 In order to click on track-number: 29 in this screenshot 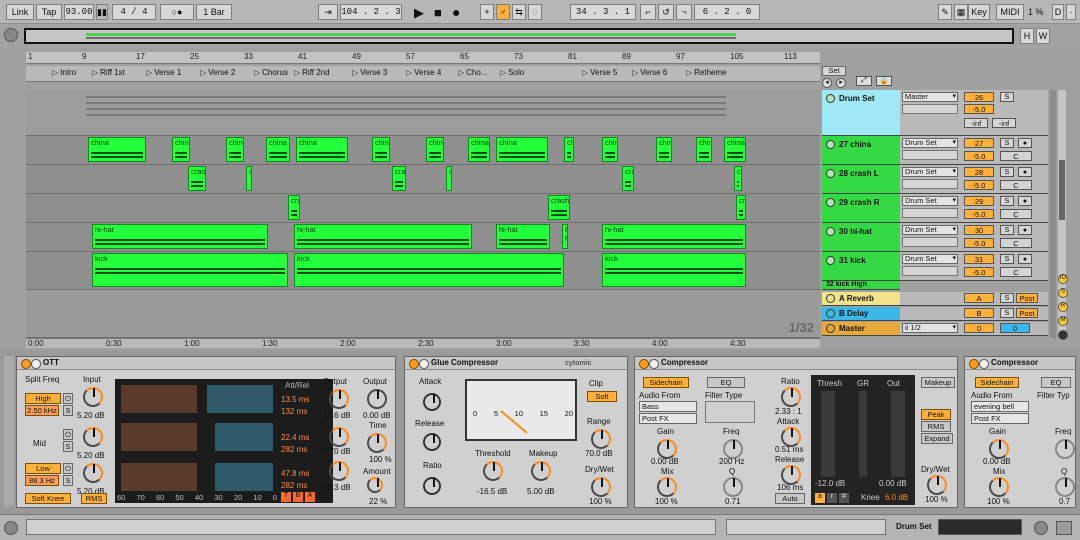, I will do `click(979, 201)`.